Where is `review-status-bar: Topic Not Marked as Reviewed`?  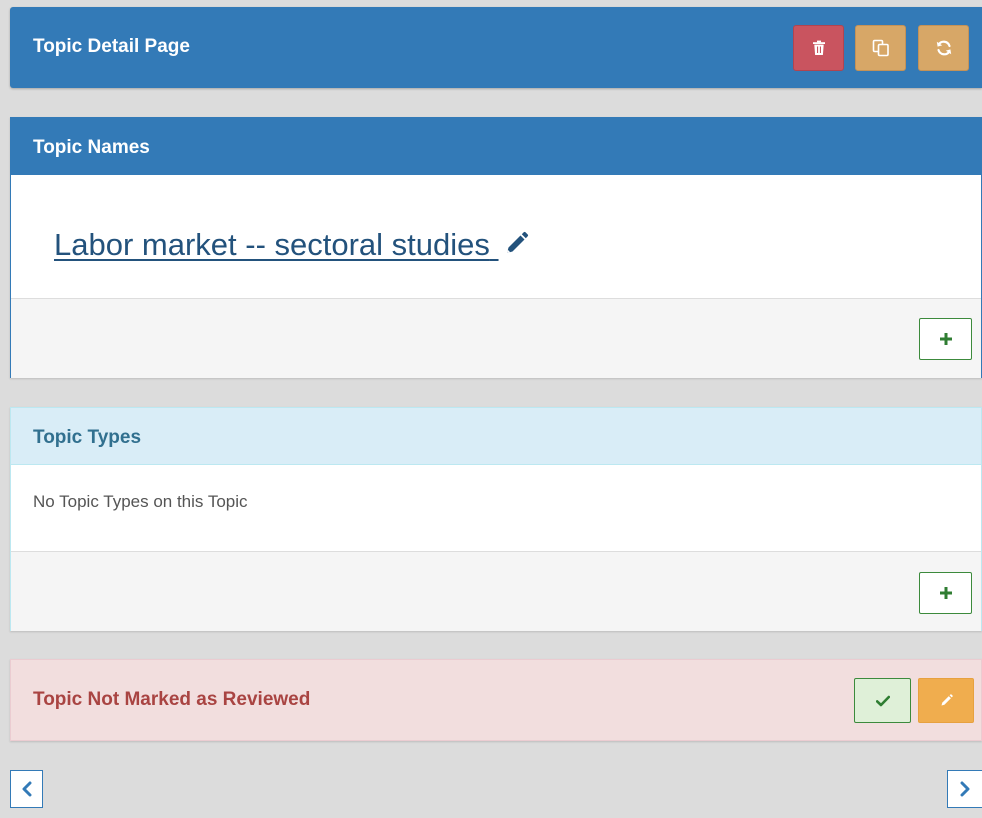
review-status-bar: Topic Not Marked as Reviewed is located at coordinates (496, 700).